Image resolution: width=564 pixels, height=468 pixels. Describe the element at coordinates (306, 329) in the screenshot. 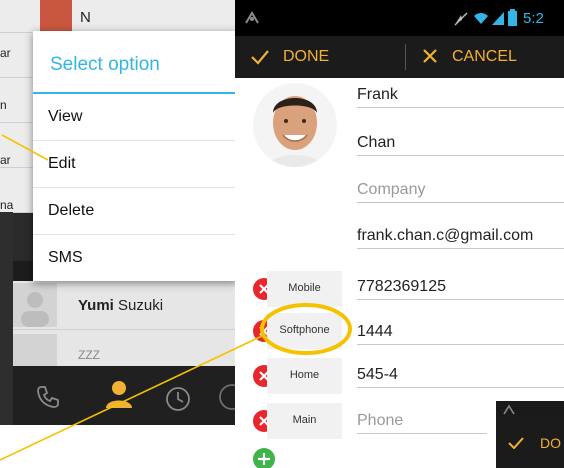

I see `highlight-ellipse-softphone` at that location.